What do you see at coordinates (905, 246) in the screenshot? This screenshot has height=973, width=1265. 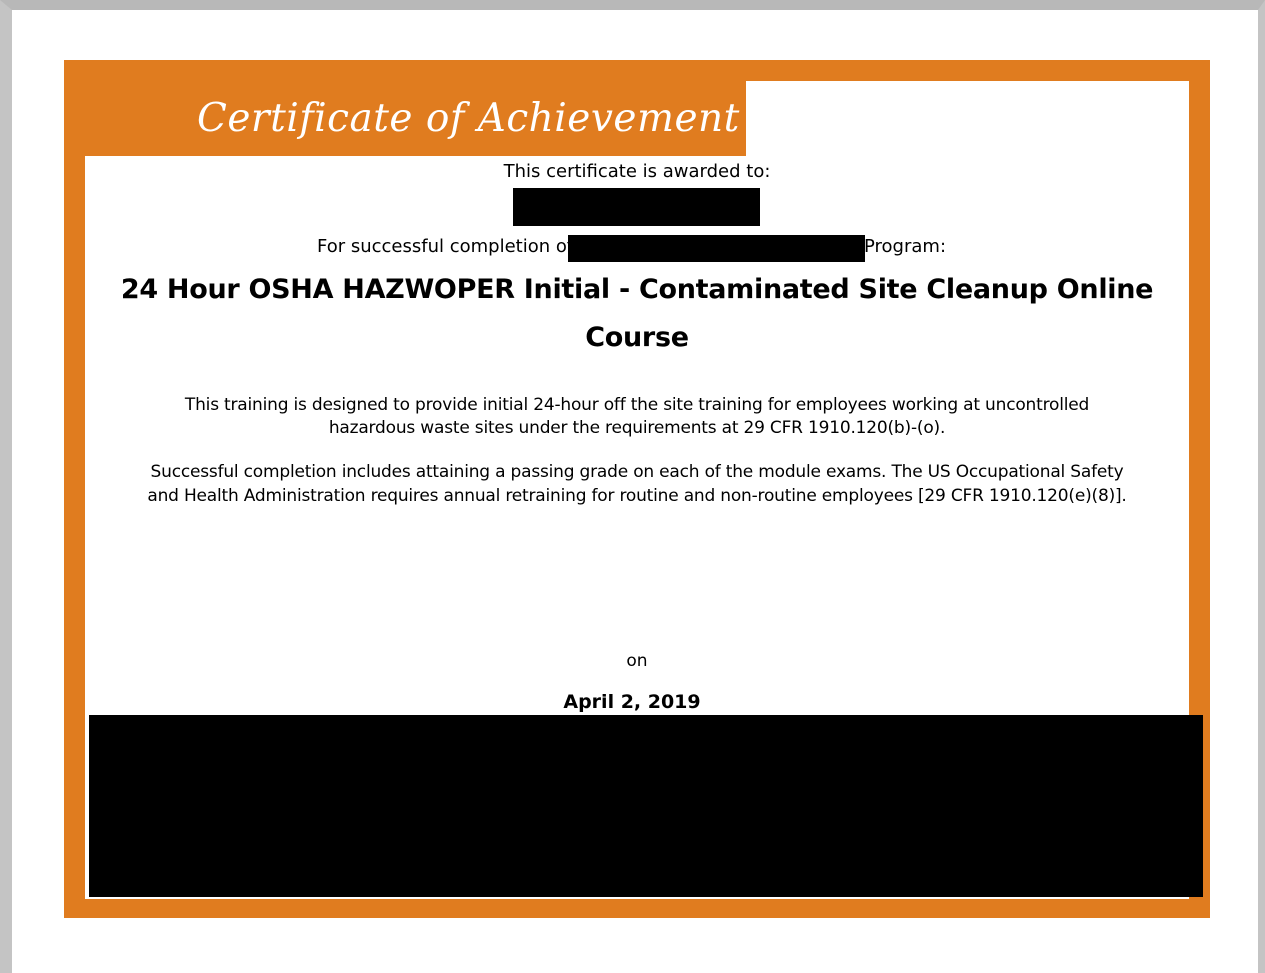 I see `program-suffix: Program:` at bounding box center [905, 246].